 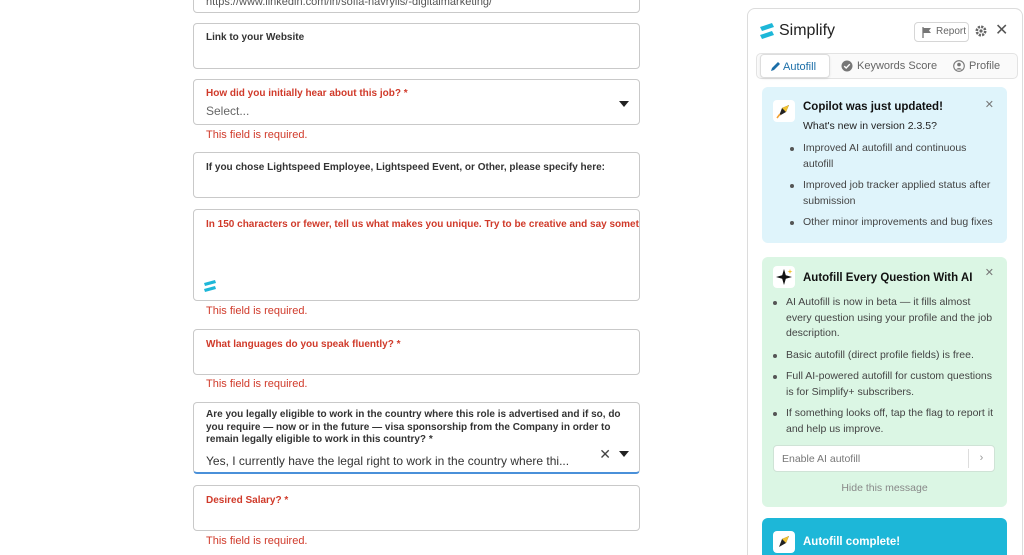 I want to click on update-title: Copilot was just updated!, so click(x=873, y=107).